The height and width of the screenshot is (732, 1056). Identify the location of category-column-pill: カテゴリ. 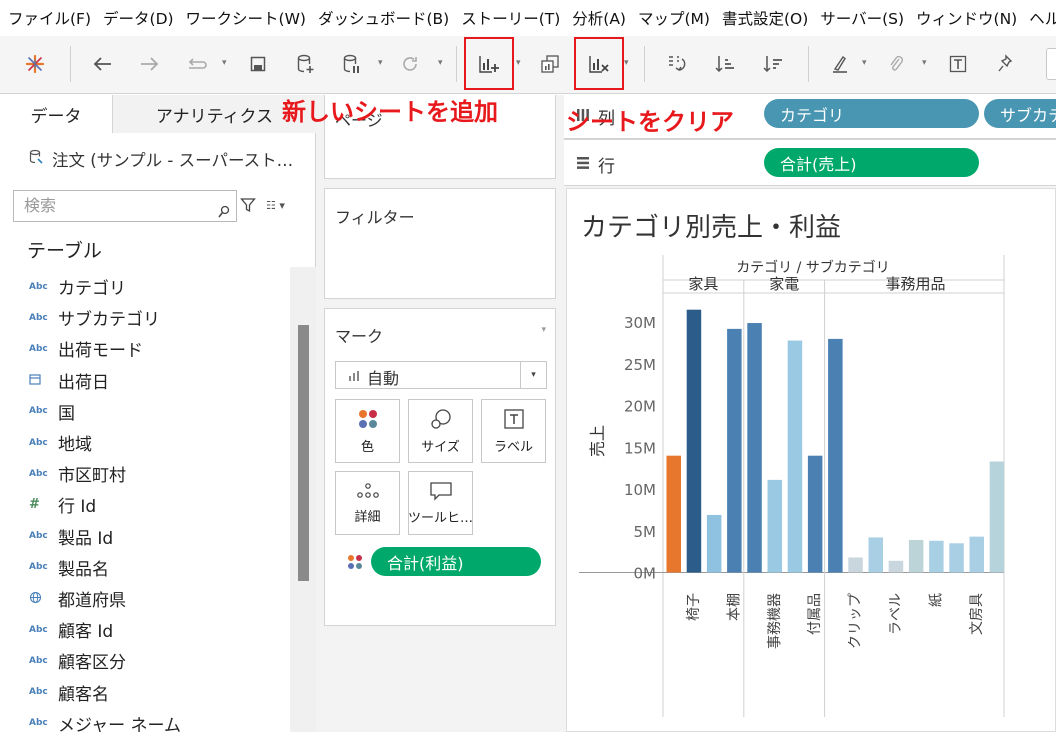
(871, 113).